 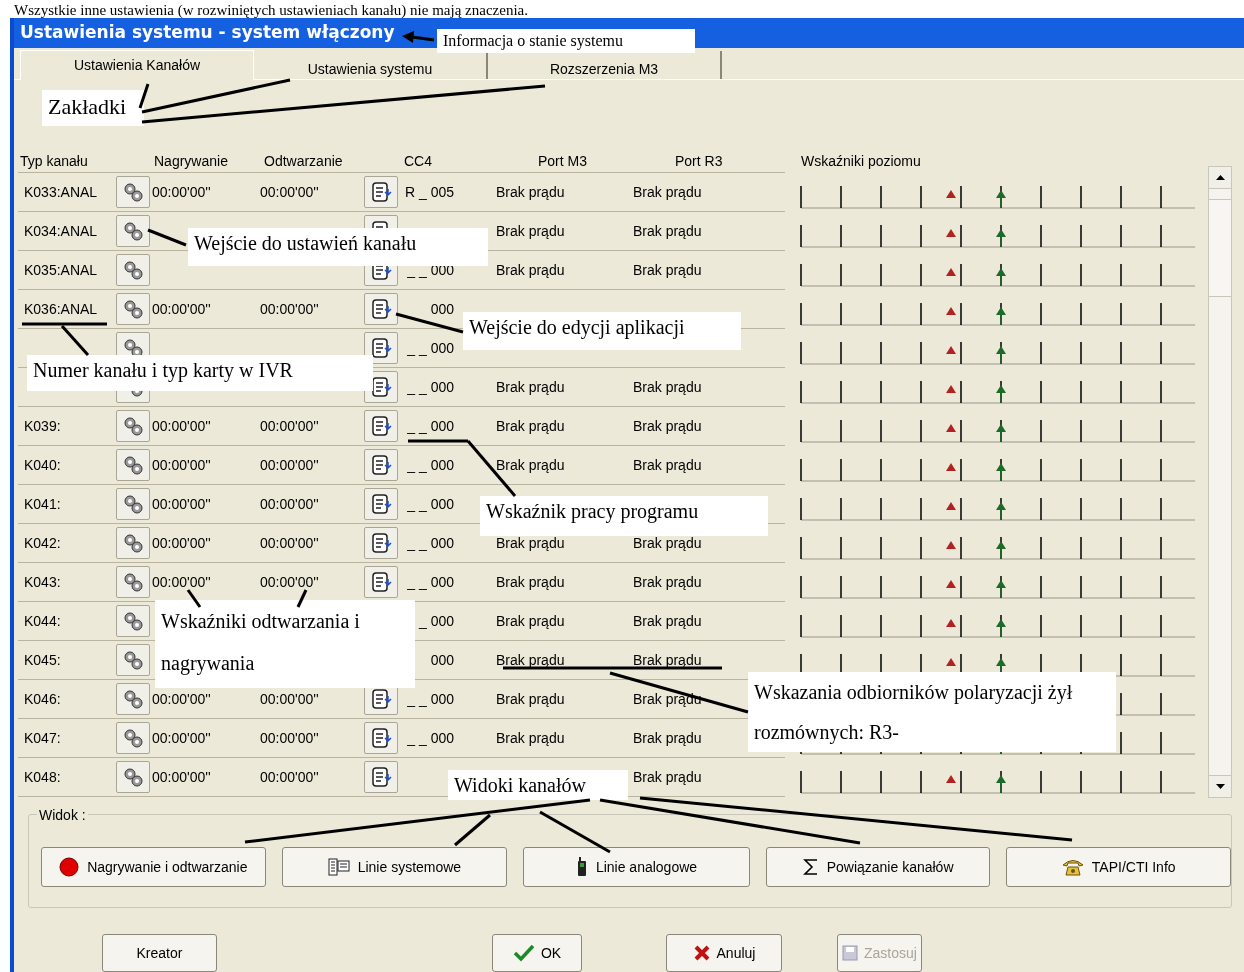 I want to click on column-header: Odtwarzanie, so click(x=303, y=160).